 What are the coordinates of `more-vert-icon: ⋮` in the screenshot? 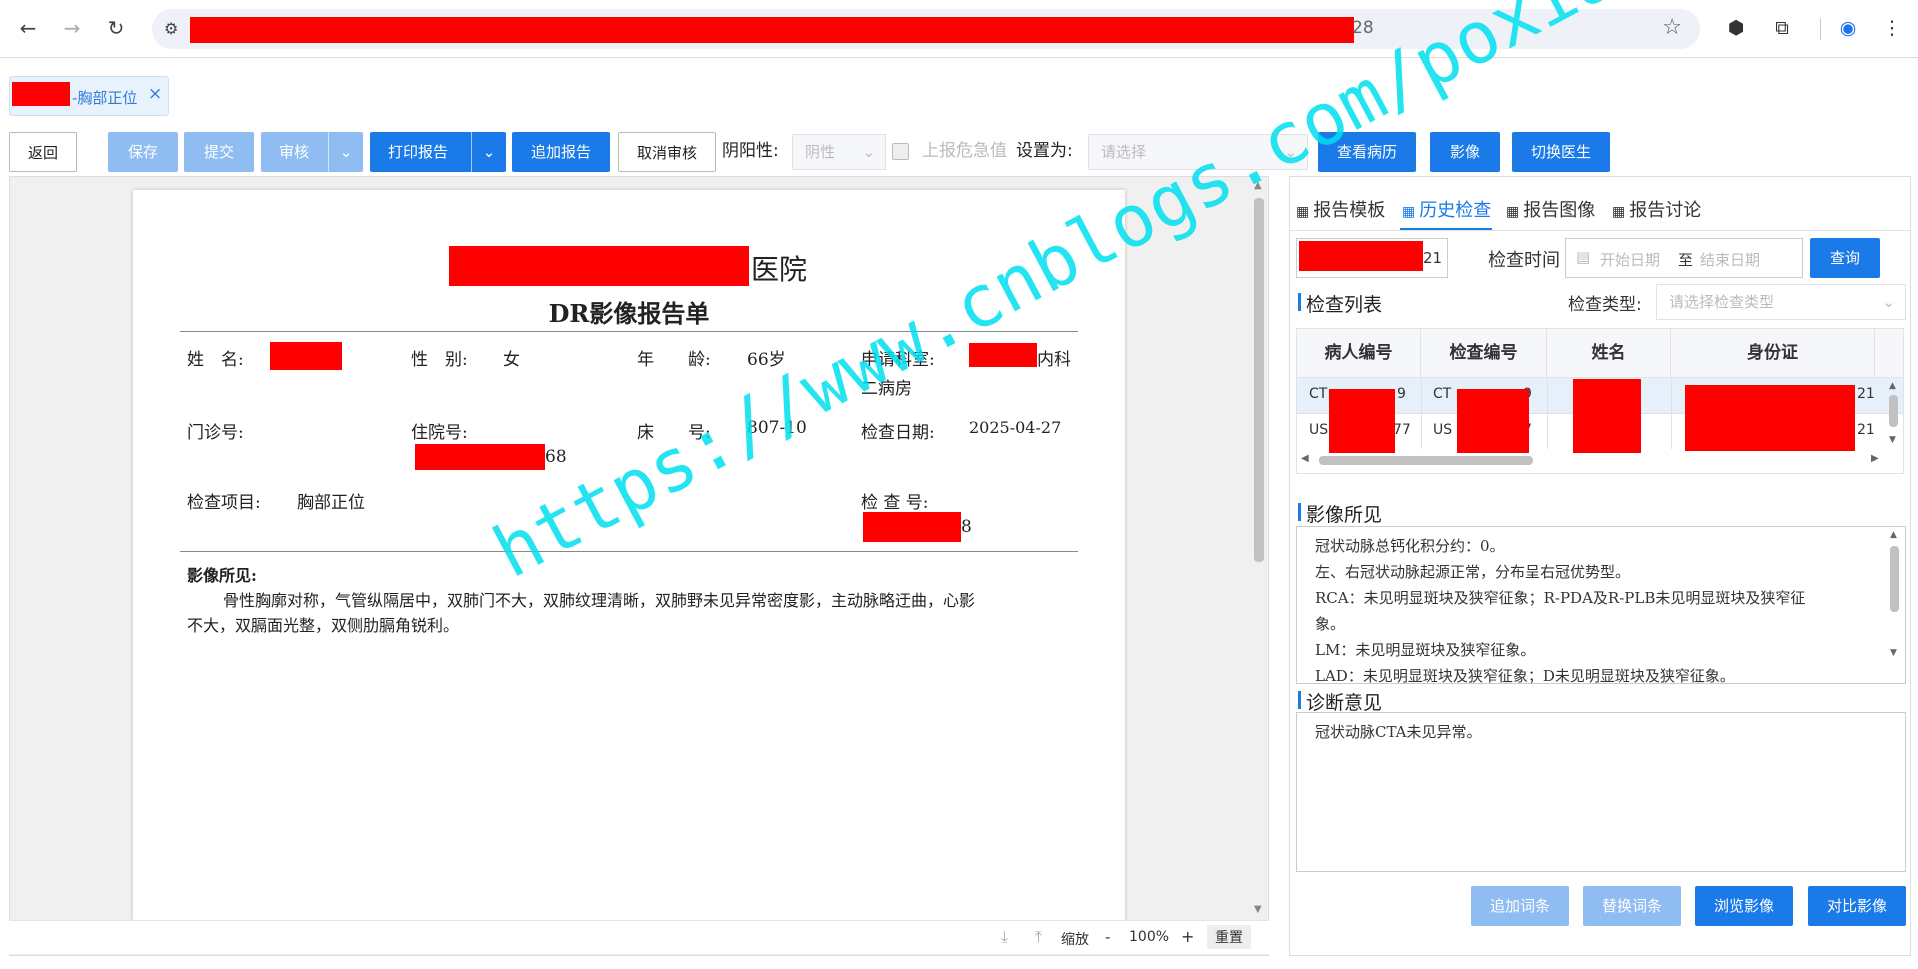 It's located at (1892, 28).